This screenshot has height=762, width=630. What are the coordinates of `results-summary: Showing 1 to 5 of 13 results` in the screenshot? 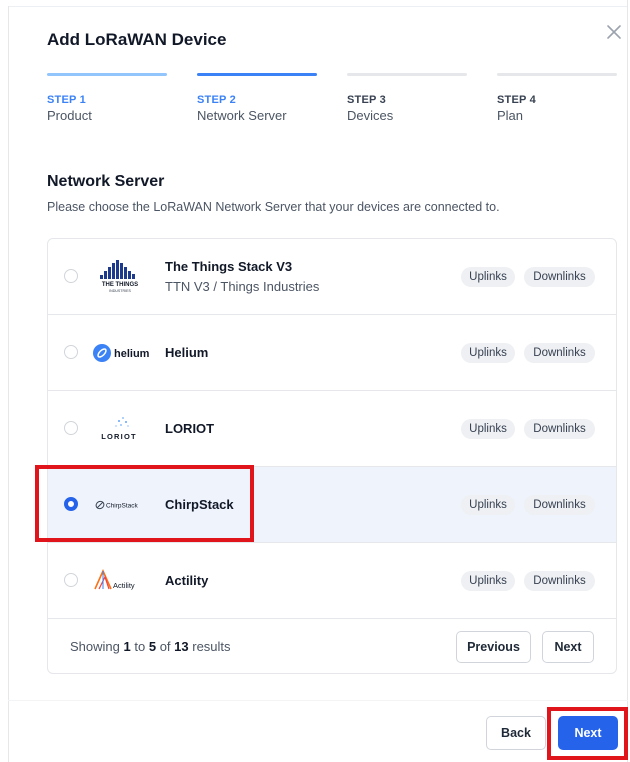 It's located at (150, 646).